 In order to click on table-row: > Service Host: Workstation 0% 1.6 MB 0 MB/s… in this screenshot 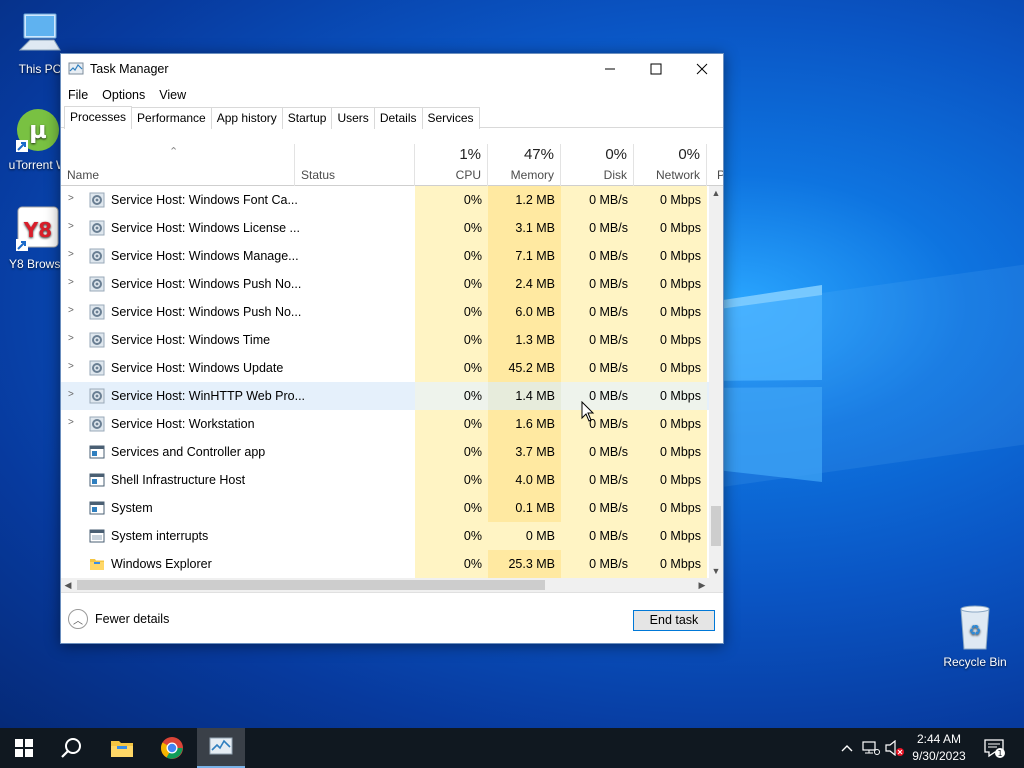, I will do `click(385, 424)`.